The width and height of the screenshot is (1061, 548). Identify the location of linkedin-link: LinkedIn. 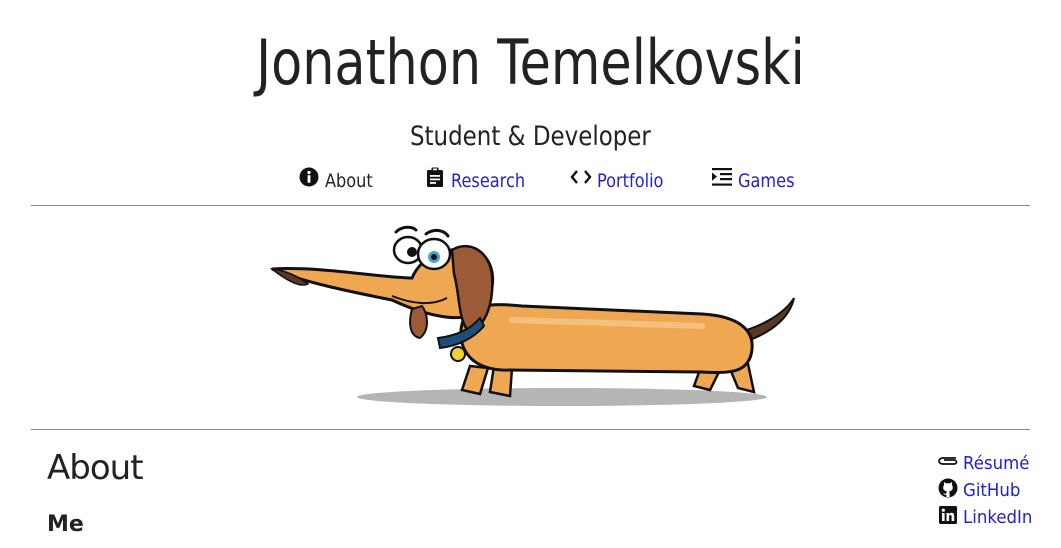
(997, 517).